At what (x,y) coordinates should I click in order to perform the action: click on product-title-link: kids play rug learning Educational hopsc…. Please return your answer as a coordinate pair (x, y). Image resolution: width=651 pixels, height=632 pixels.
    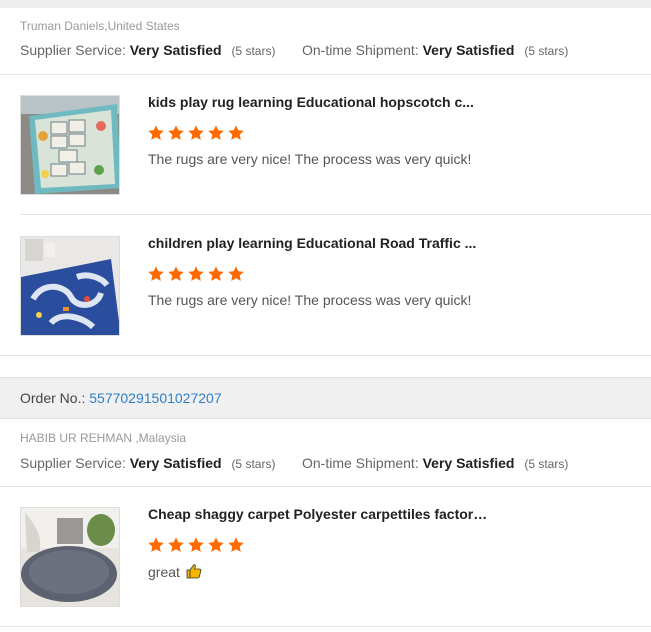
    Looking at the image, I should click on (320, 102).